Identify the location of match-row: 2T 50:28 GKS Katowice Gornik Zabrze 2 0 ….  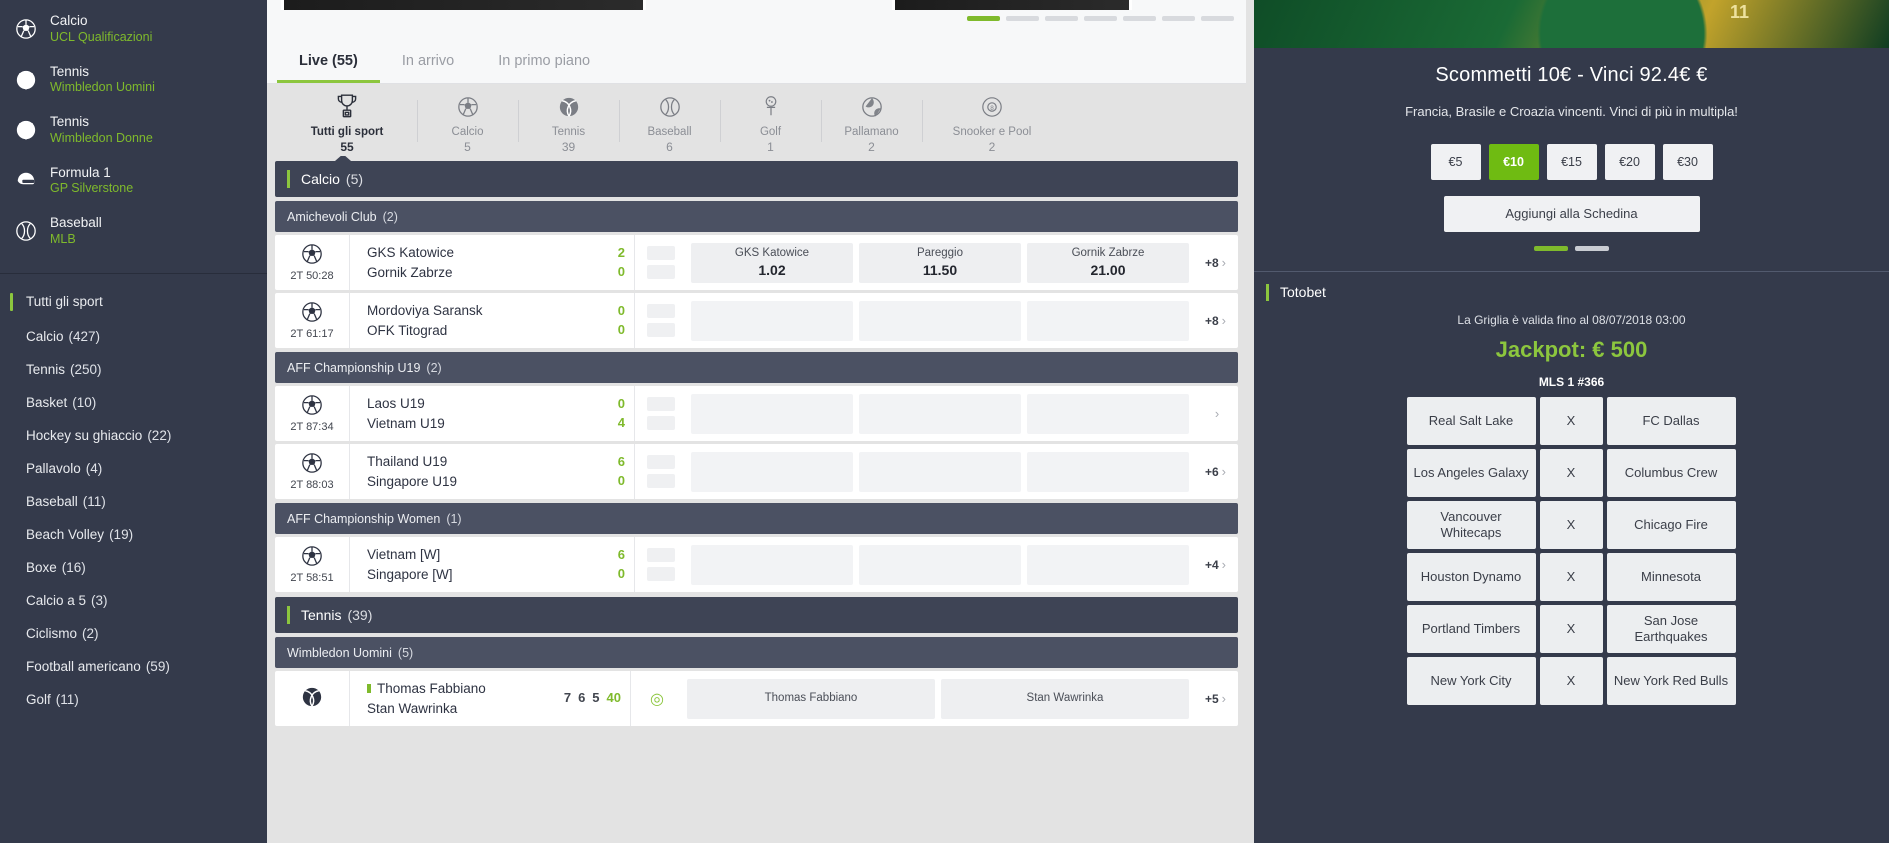
(756, 262).